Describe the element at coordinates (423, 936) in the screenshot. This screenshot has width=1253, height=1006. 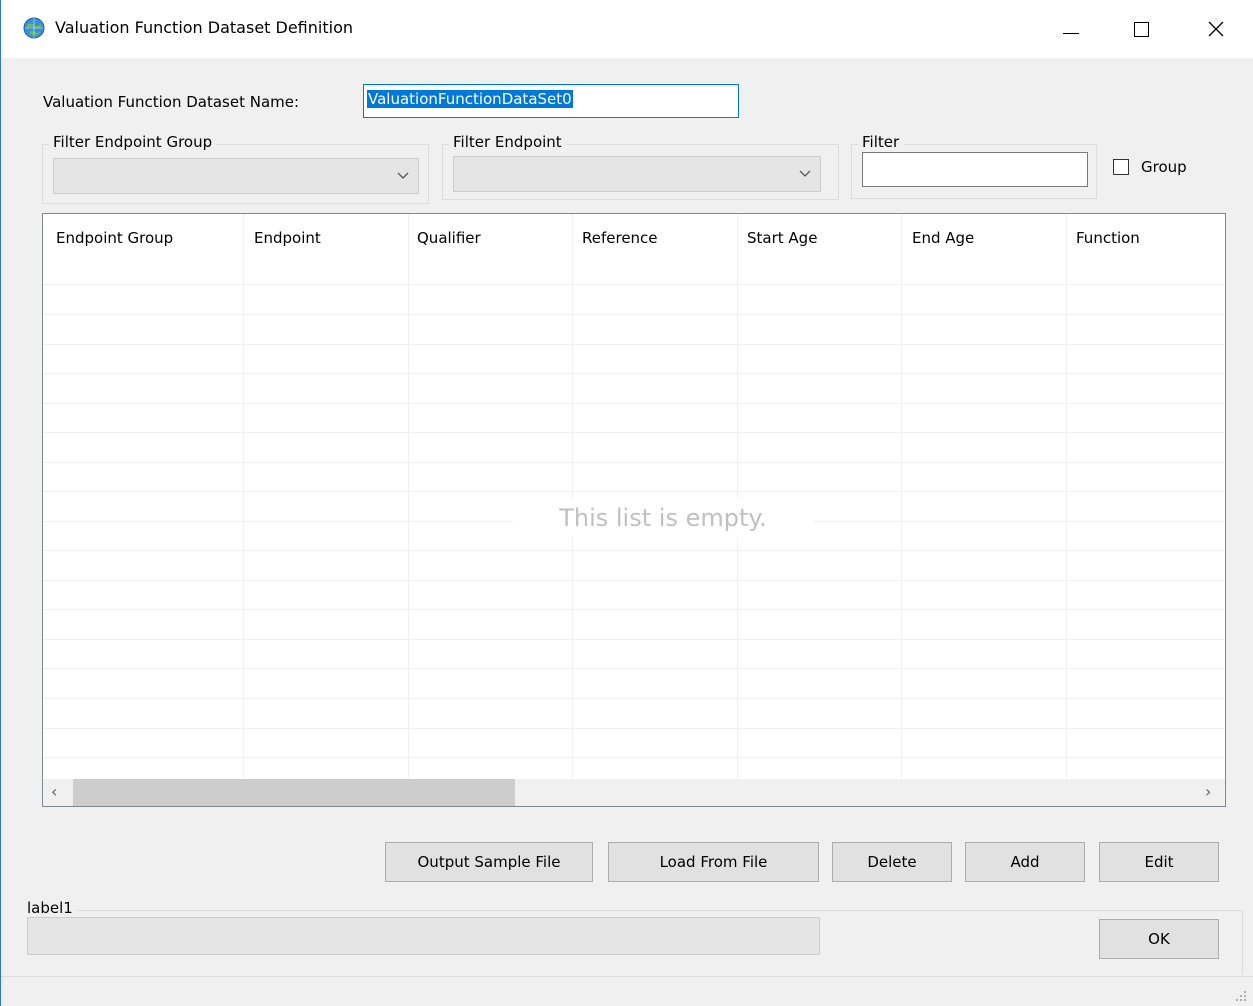
I see `status-field` at that location.